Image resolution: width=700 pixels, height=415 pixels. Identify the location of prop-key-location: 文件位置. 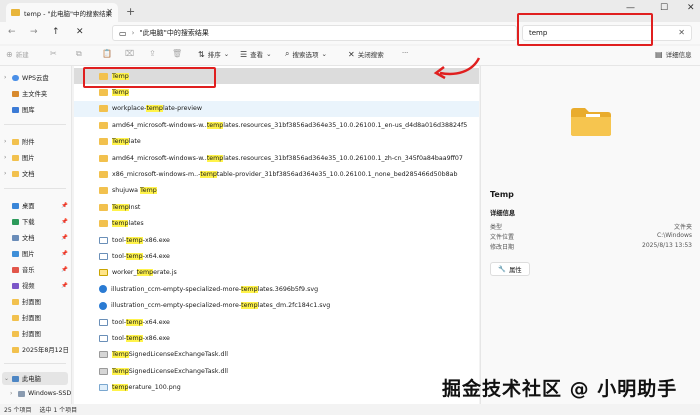
(502, 237).